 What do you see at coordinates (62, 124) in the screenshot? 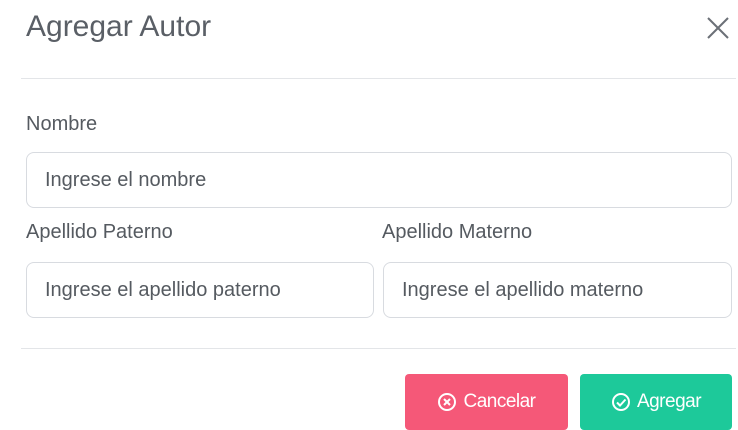
I see `nombre-label: Nombre` at bounding box center [62, 124].